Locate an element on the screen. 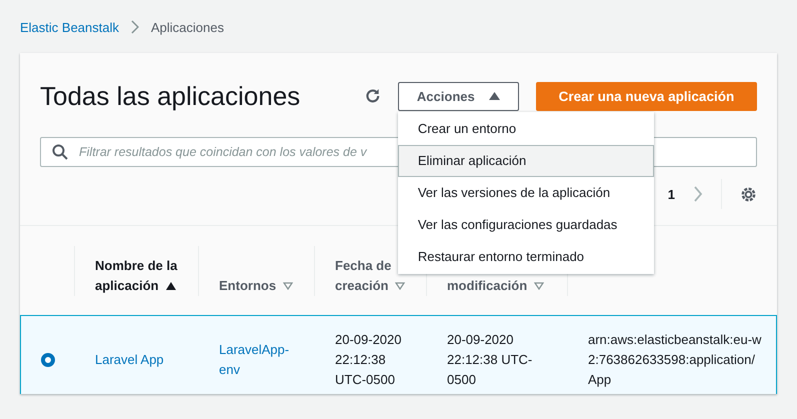 The width and height of the screenshot is (797, 419). page-title: Todas las aplicaciones is located at coordinates (171, 96).